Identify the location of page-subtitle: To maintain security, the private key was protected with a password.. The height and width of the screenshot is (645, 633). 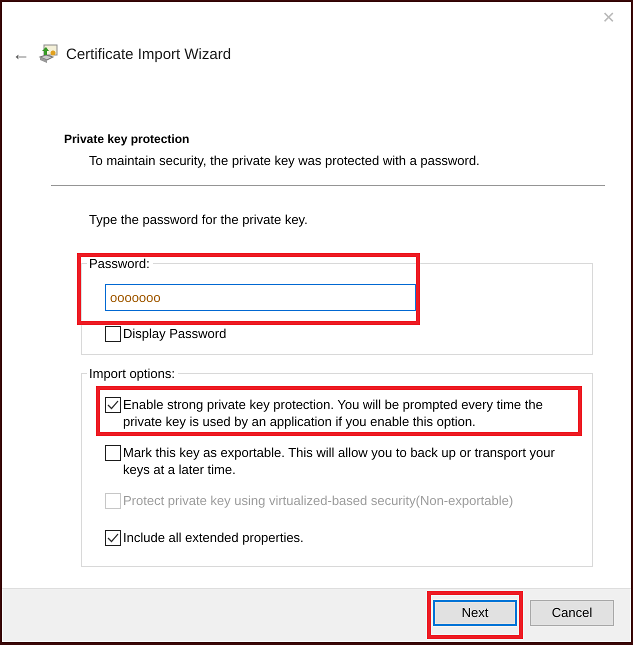
(285, 160).